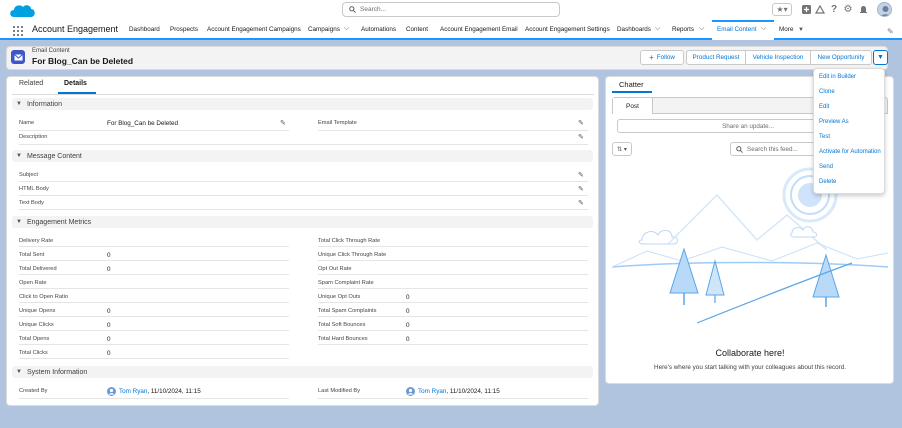  Describe the element at coordinates (408, 339) in the screenshot. I see `field-value-total-hard-bounces: 0` at that location.